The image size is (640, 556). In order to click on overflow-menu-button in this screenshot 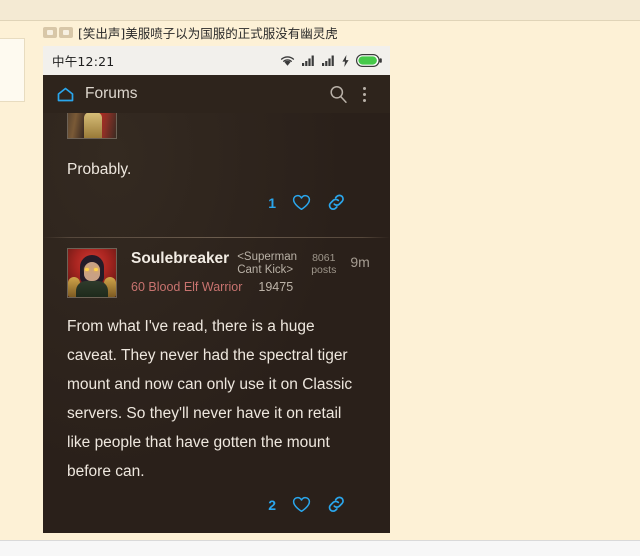, I will do `click(364, 94)`.